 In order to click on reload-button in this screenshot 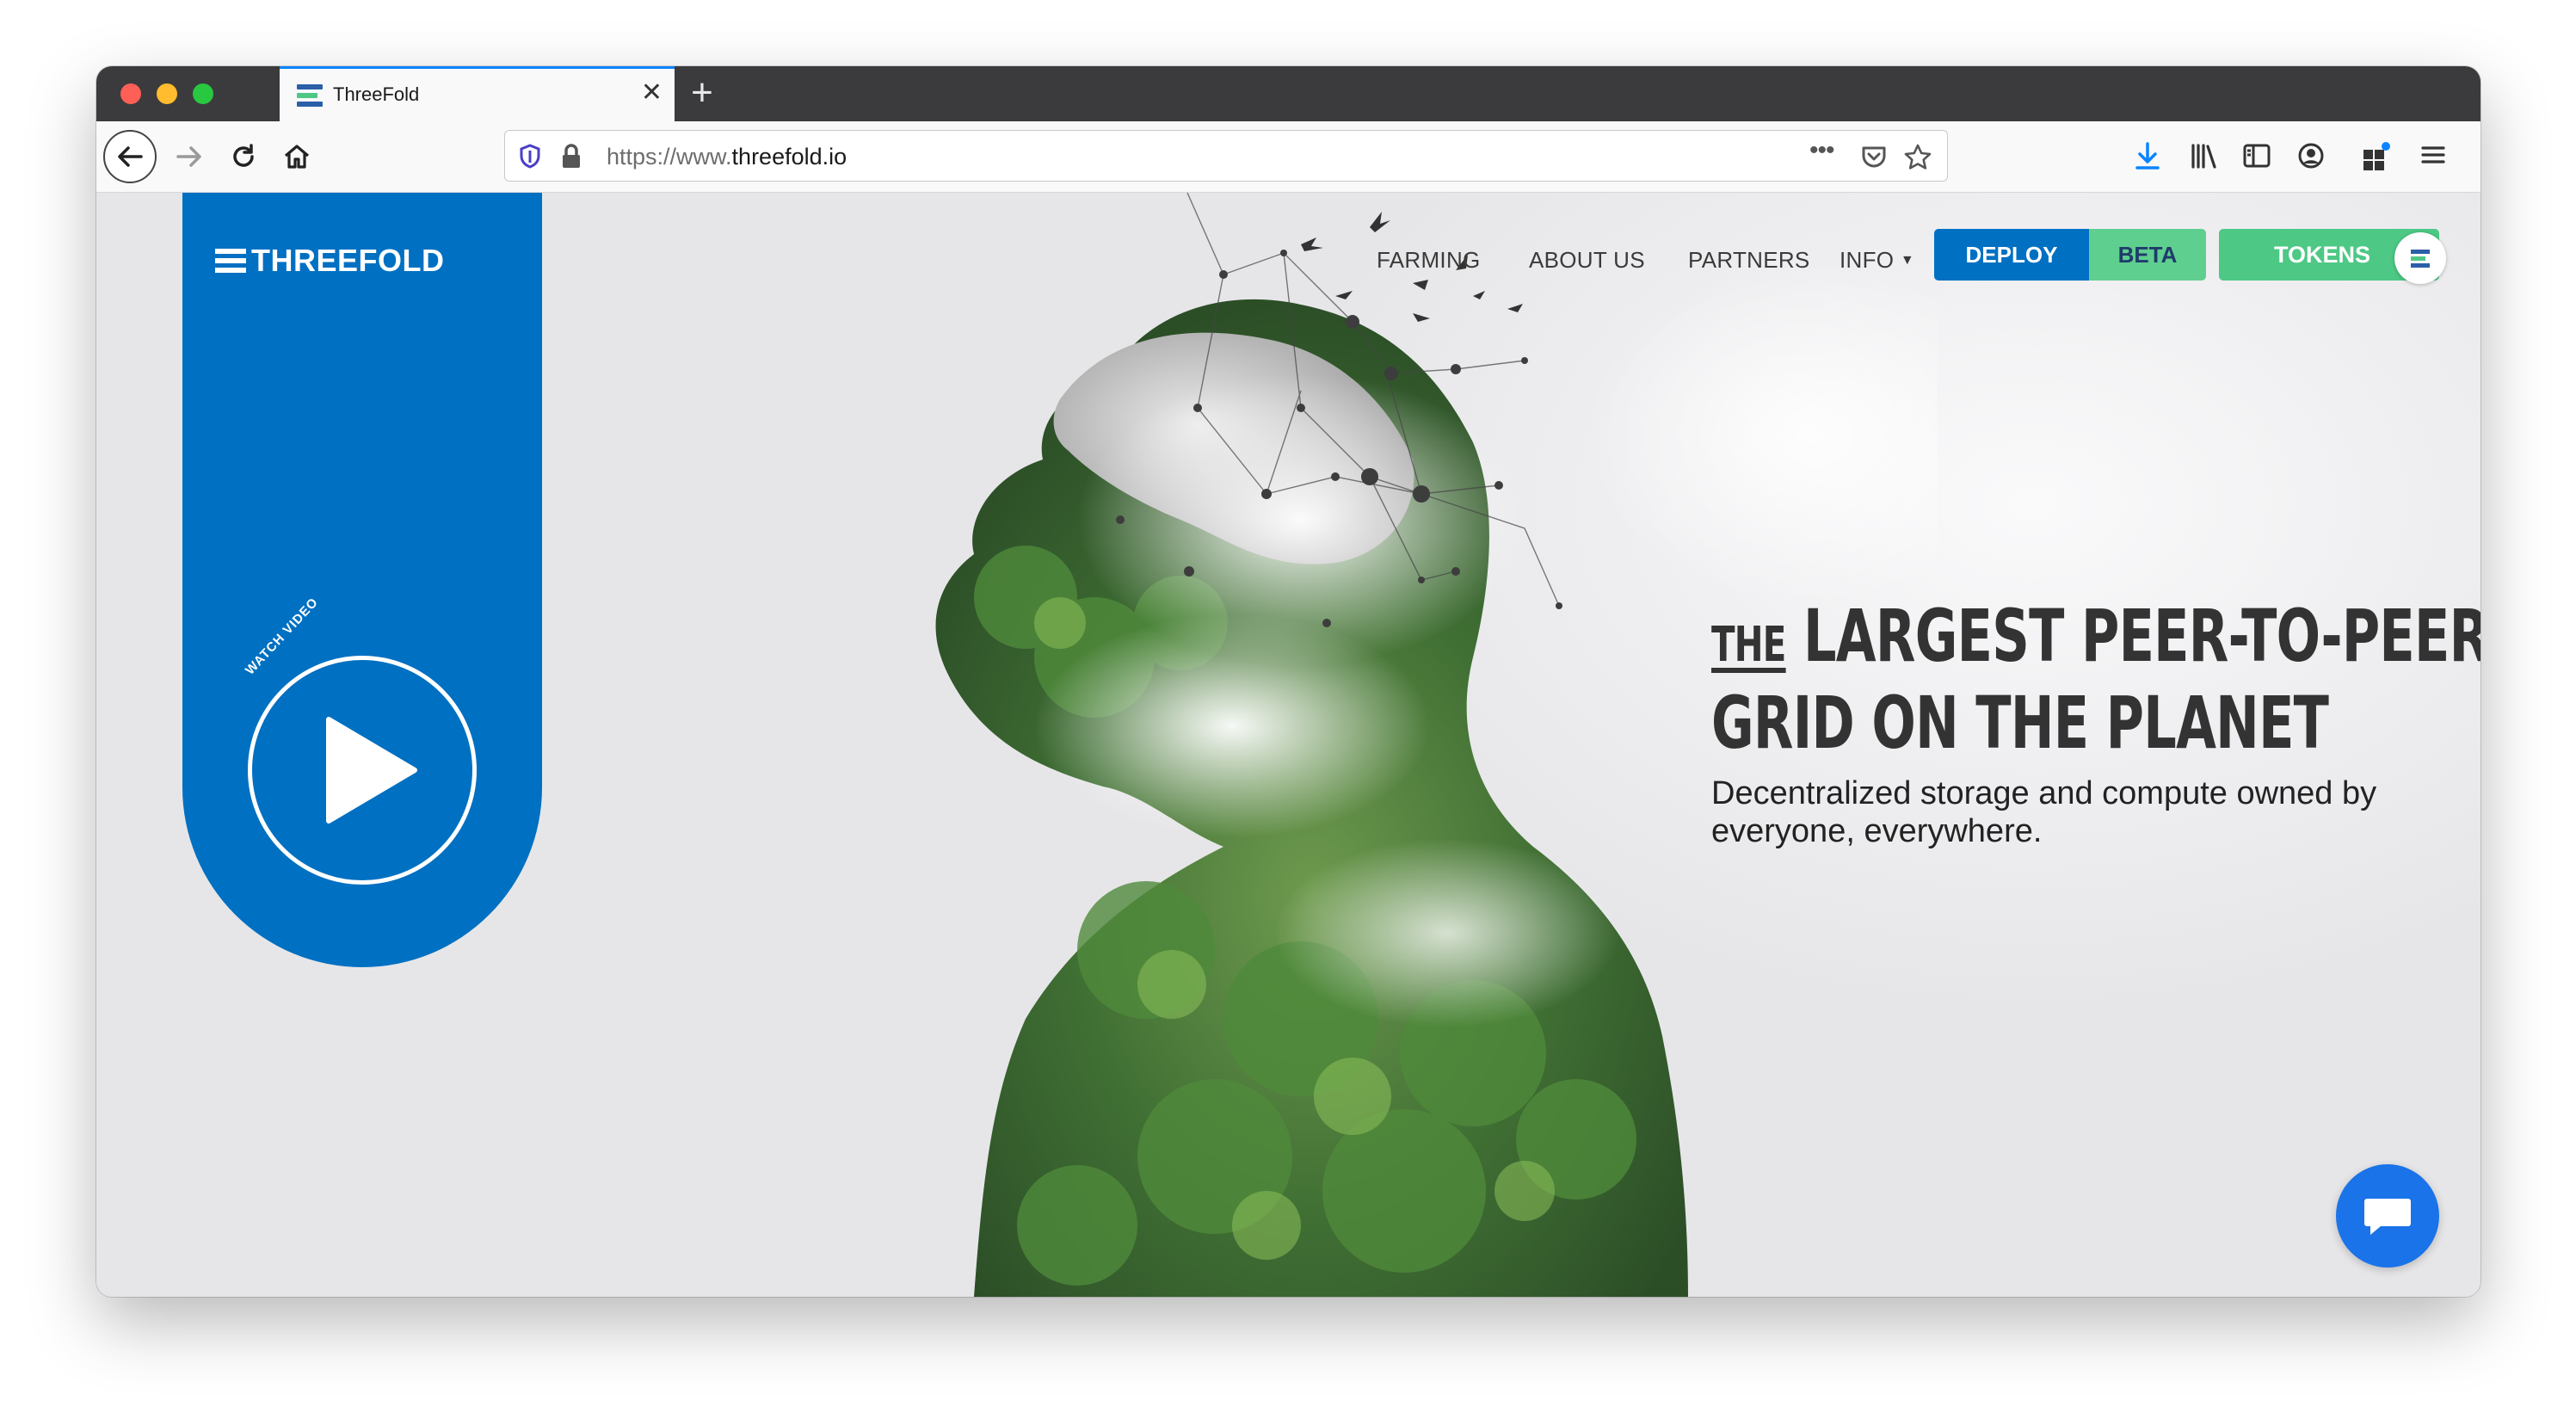, I will do `click(244, 157)`.